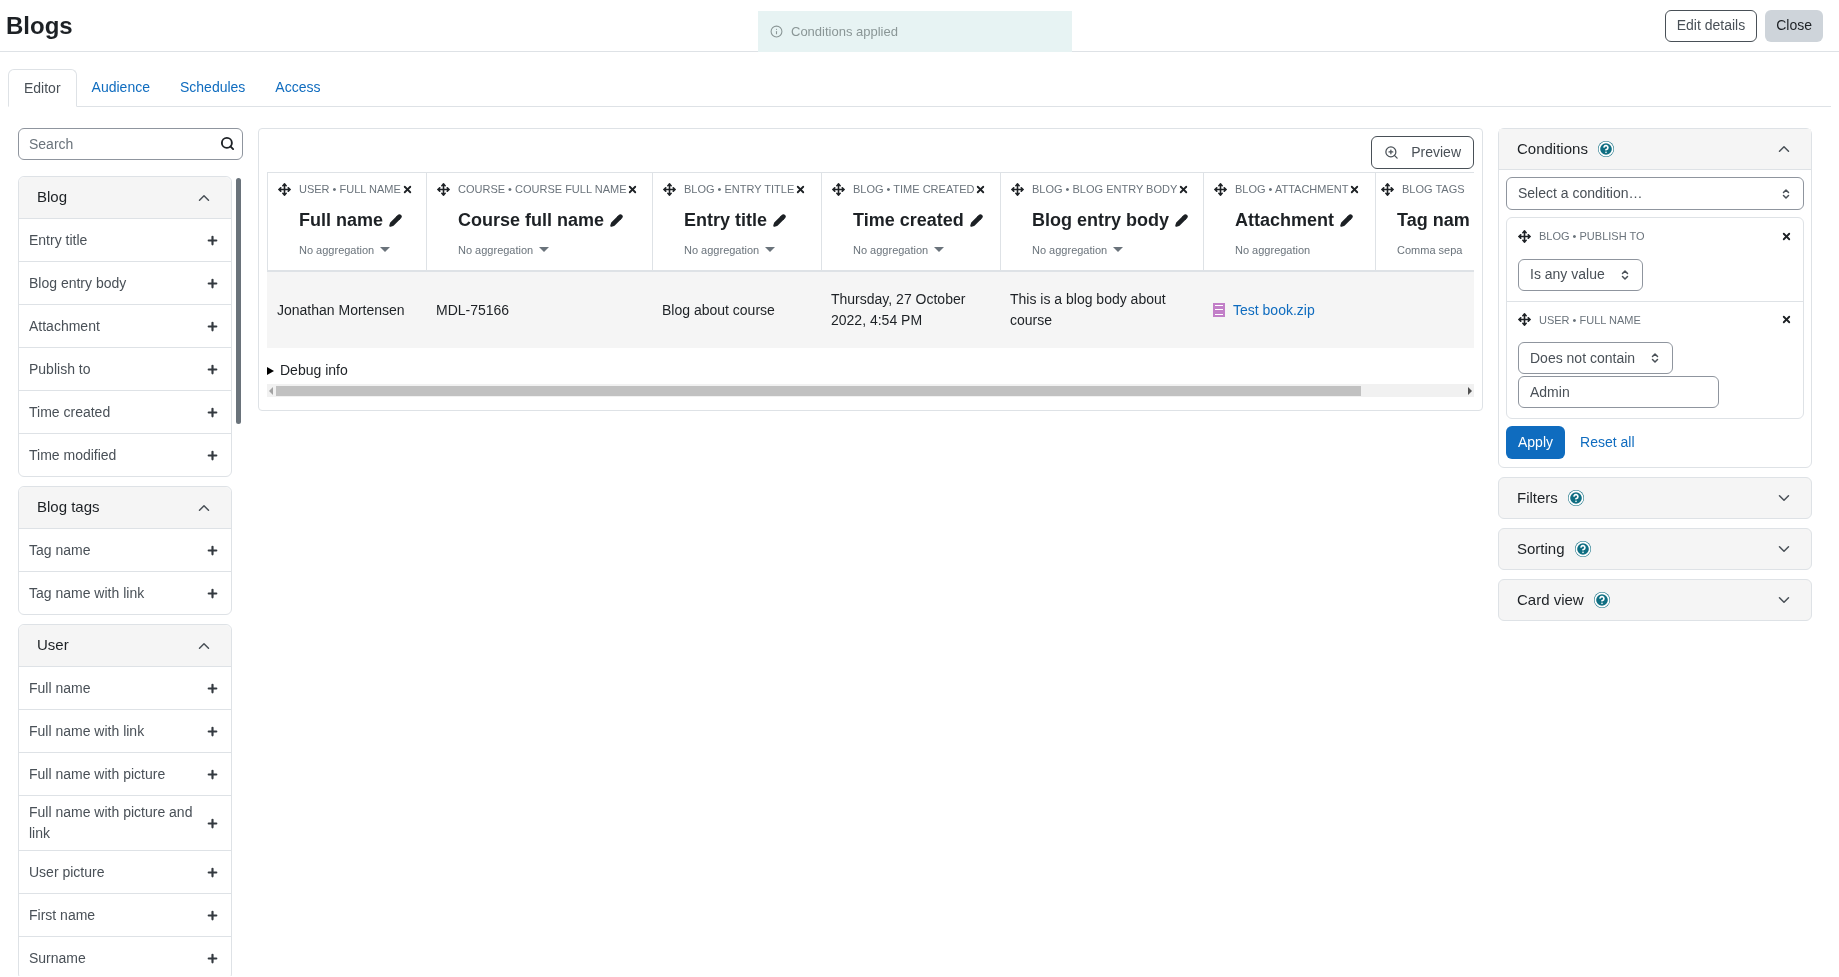 Image resolution: width=1839 pixels, height=977 pixels. Describe the element at coordinates (1655, 549) in the screenshot. I see `collapsible-card: Sorting` at that location.